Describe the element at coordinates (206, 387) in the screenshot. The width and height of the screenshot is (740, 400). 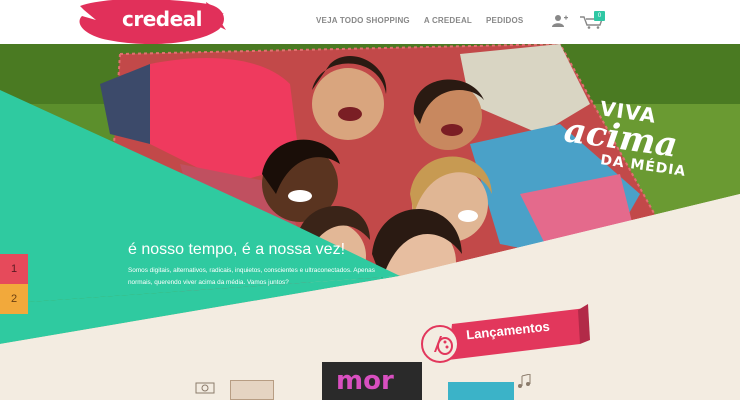
I see `doodle-camera-icon` at that location.